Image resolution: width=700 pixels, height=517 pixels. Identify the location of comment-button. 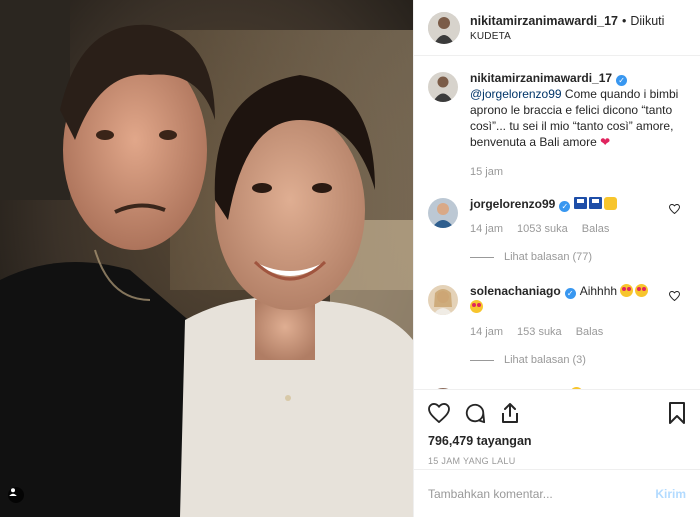
(475, 413).